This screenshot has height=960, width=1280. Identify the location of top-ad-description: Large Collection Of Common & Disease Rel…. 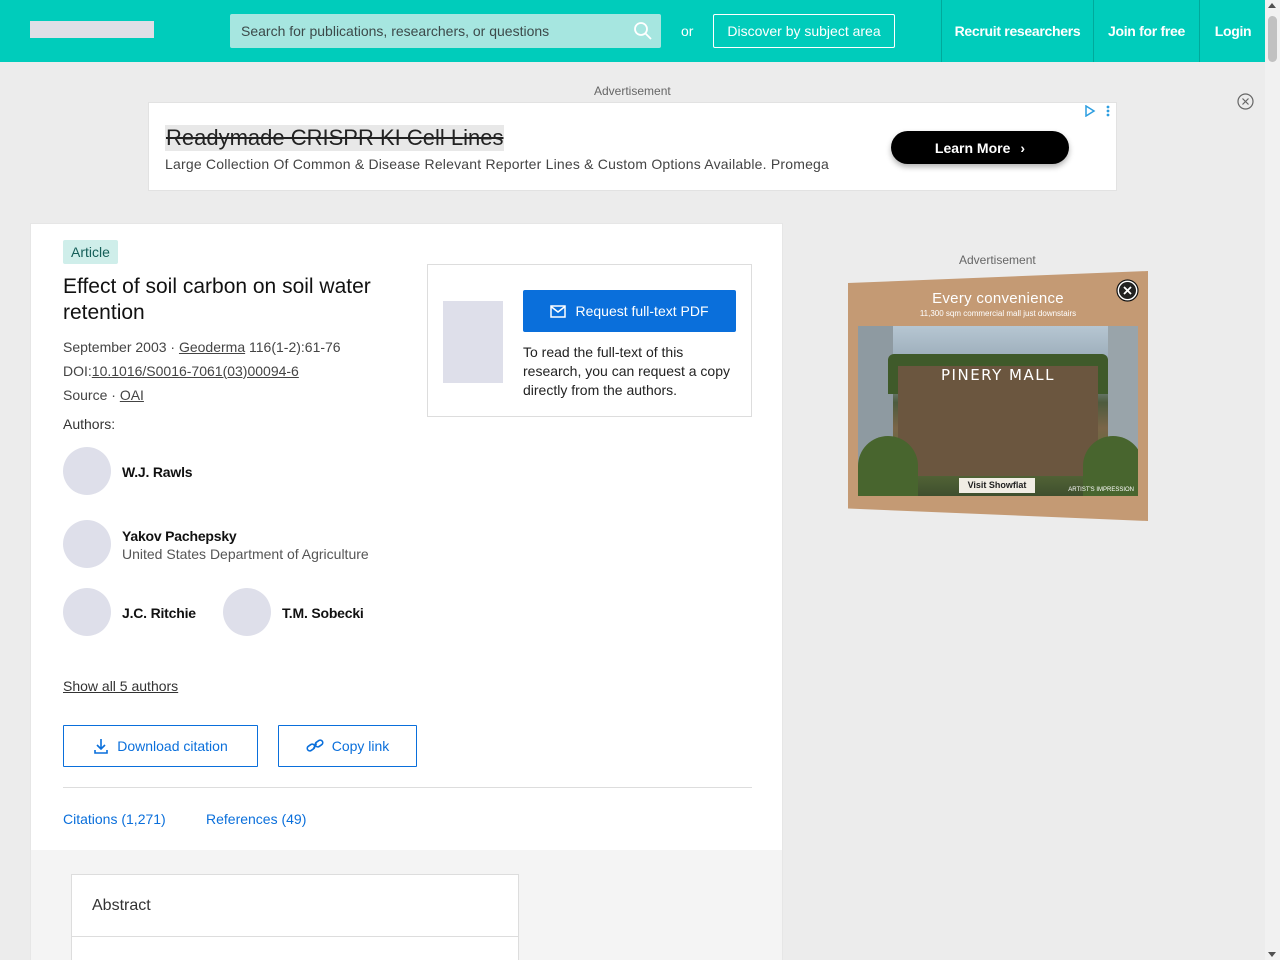
(497, 164).